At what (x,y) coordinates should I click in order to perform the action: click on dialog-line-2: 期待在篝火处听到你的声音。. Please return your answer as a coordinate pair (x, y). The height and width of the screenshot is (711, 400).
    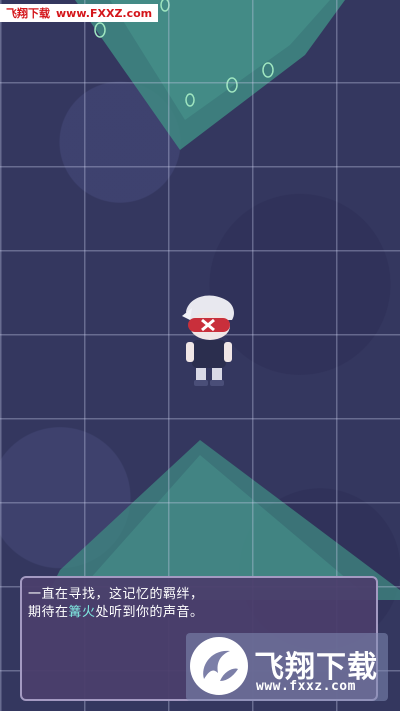
    Looking at the image, I should click on (116, 610).